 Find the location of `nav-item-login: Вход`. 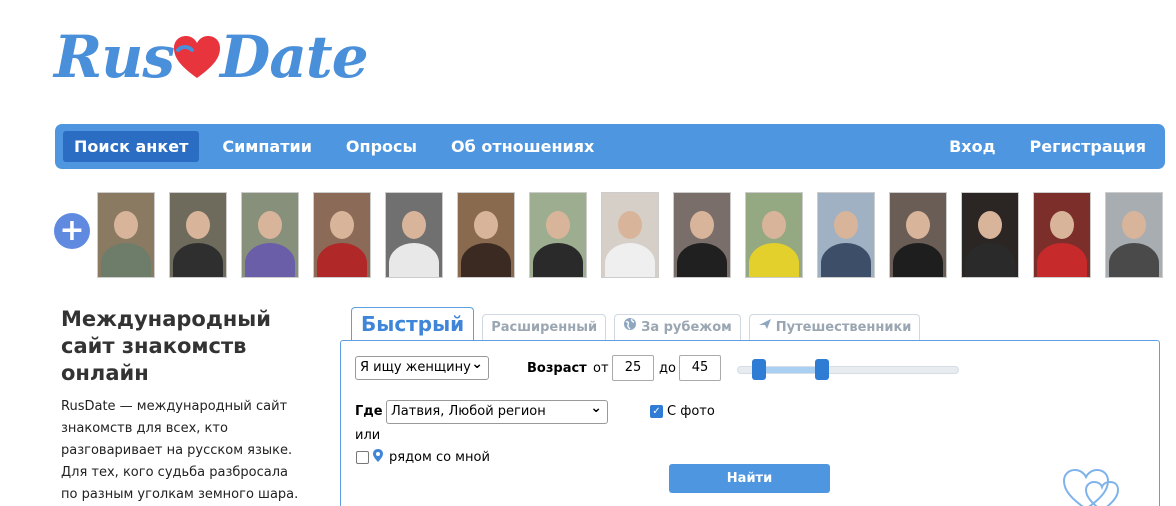

nav-item-login: Вход is located at coordinates (972, 146).